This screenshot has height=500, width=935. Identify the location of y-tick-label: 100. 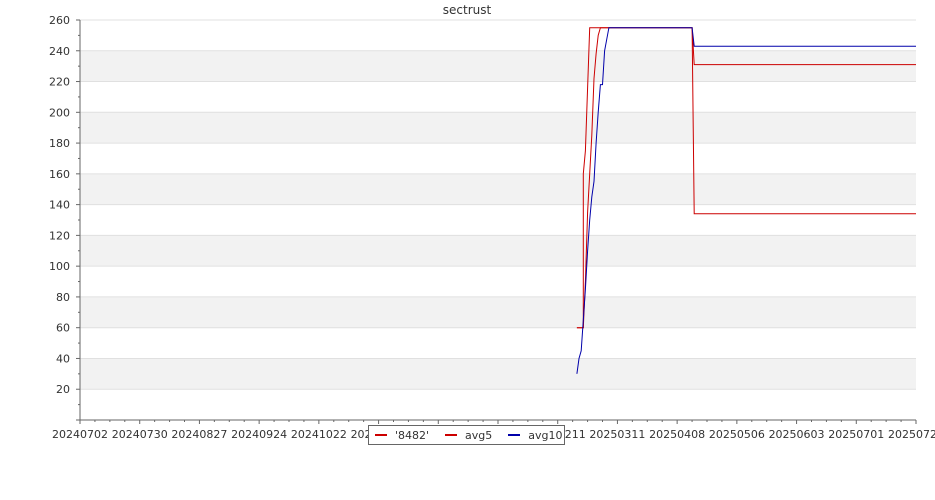
(59, 266).